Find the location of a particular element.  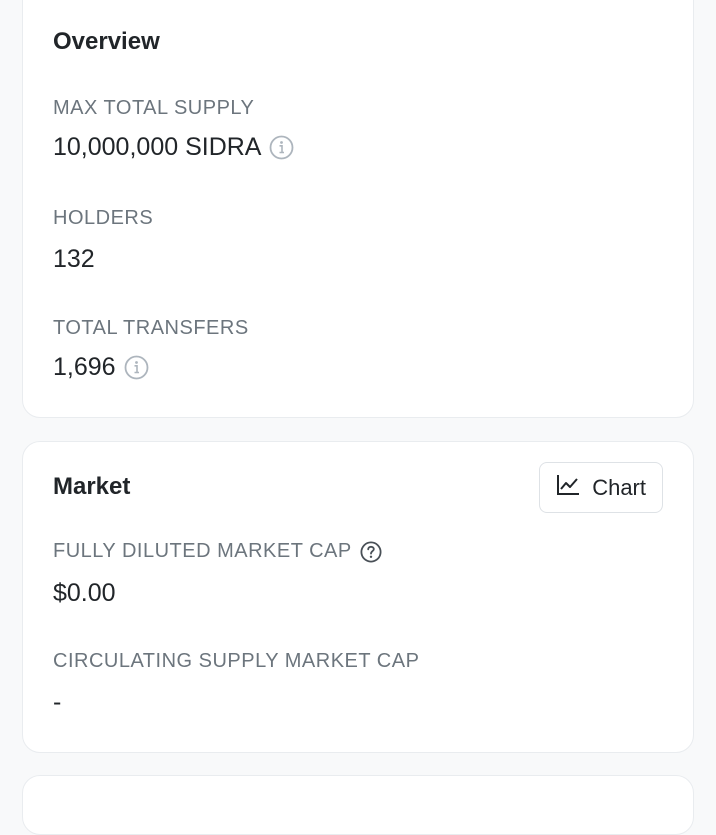

chart-button-label: Chart is located at coordinates (619, 487).